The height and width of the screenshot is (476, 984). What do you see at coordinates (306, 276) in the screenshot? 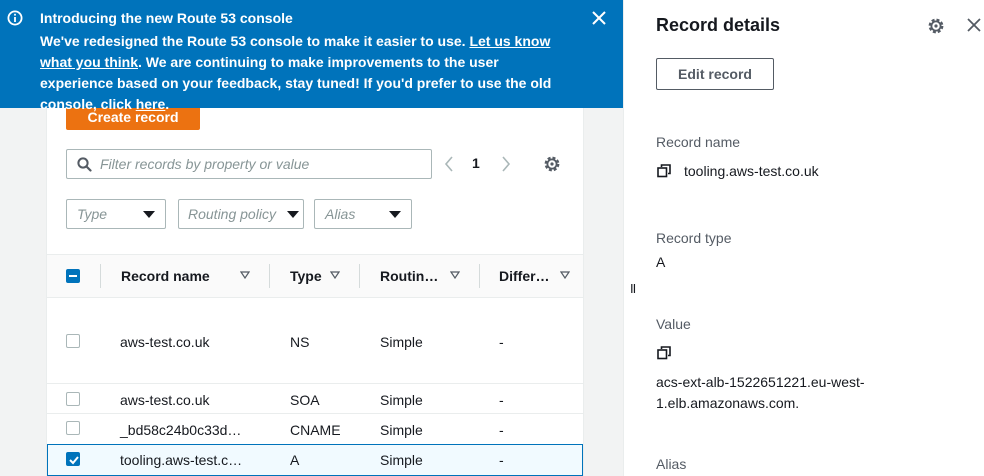
I see `column-header-type: Type` at bounding box center [306, 276].